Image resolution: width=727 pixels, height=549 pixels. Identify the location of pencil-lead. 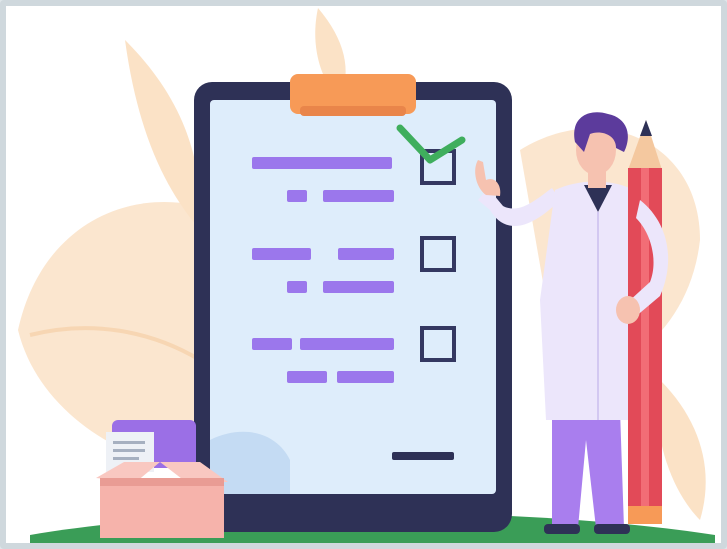
(646, 128).